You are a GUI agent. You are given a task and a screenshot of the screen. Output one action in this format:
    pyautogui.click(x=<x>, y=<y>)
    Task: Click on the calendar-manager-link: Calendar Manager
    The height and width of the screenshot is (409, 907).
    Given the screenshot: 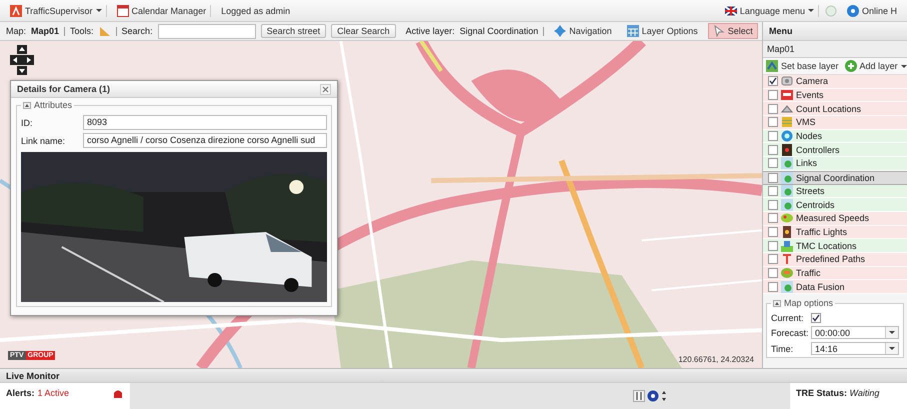 What is the action you would take?
    pyautogui.click(x=162, y=10)
    